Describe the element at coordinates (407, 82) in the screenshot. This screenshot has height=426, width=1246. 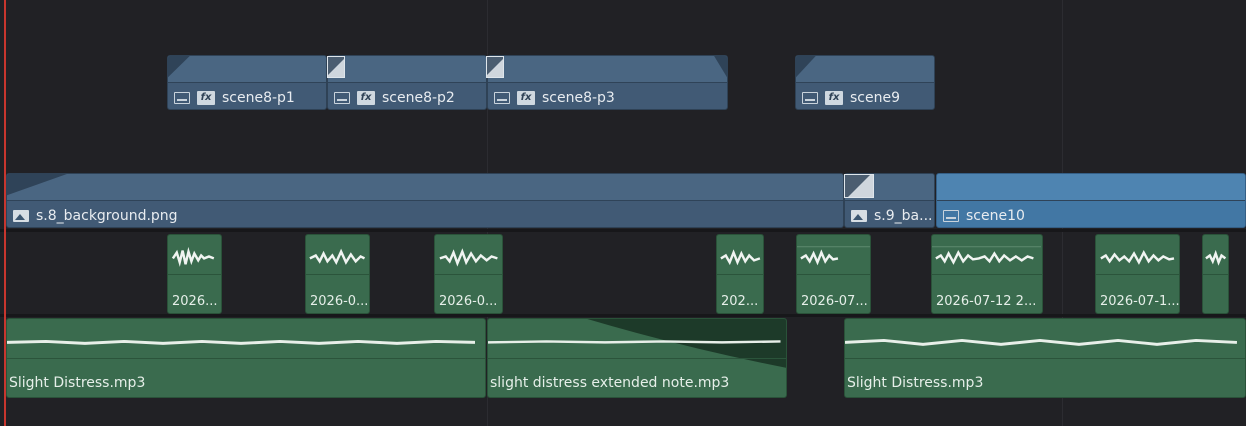
I see `video-clip-scene8-p2: fx scene8-p2` at that location.